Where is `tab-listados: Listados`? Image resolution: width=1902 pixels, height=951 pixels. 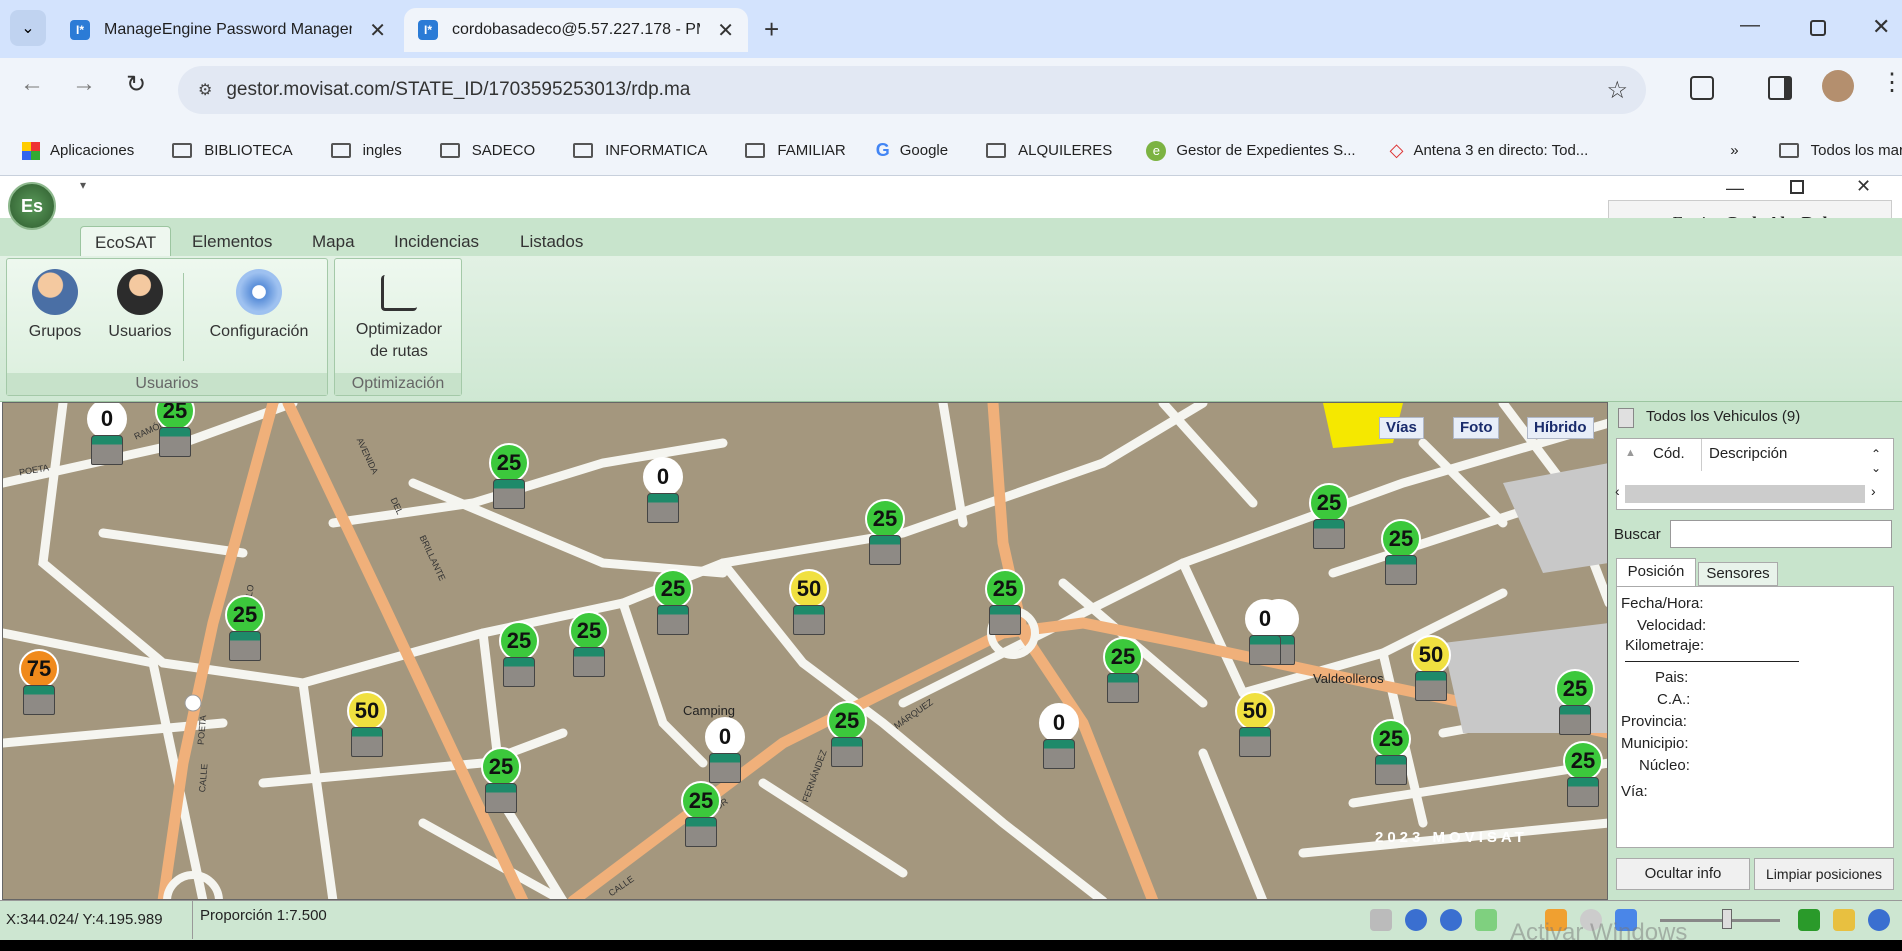 tab-listados: Listados is located at coordinates (551, 242).